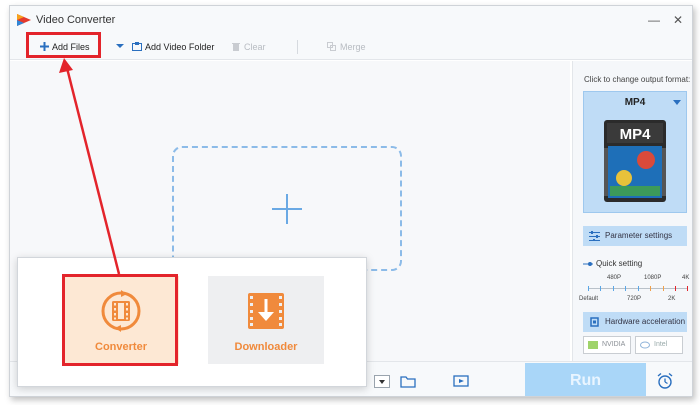 The image size is (700, 405). I want to click on parameter-settings-button: Parameter settings, so click(635, 236).